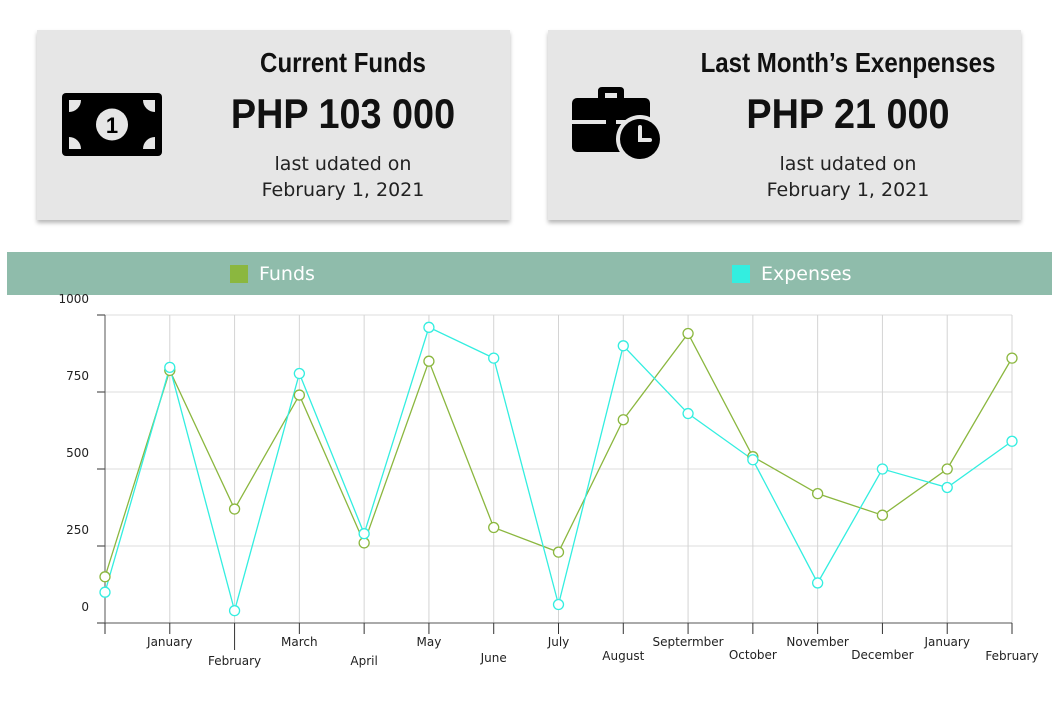 This screenshot has height=705, width=1055. Describe the element at coordinates (882, 655) in the screenshot. I see `x-tick-label: December` at that location.